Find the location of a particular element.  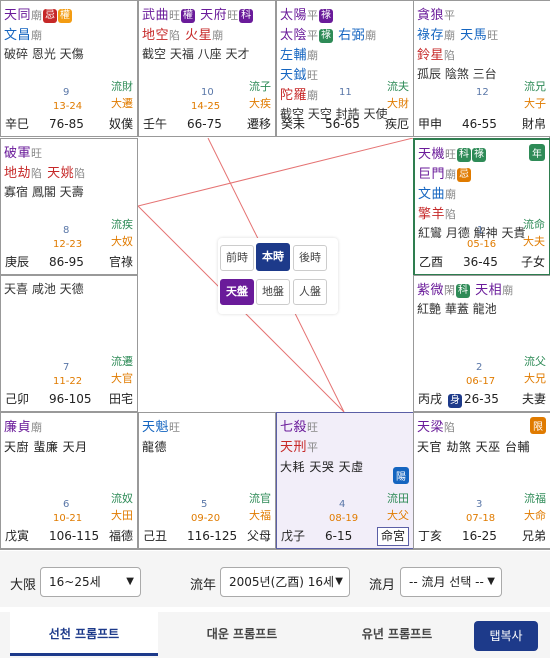

palace-cell-sul: 紫微閑科 天相廟 紅艷 華蓋 龍池 流父 大兄 2 06-17 丙戌身 26-35 夫妻 is located at coordinates (481, 343).